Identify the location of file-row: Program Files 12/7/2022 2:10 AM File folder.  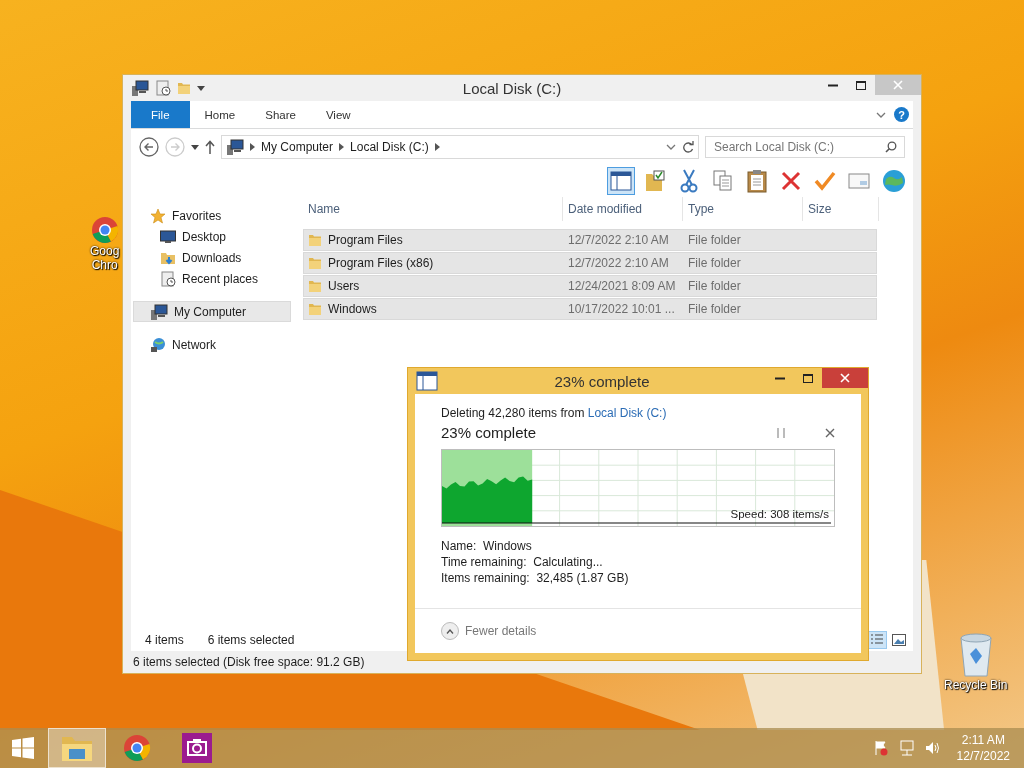
(590, 240).